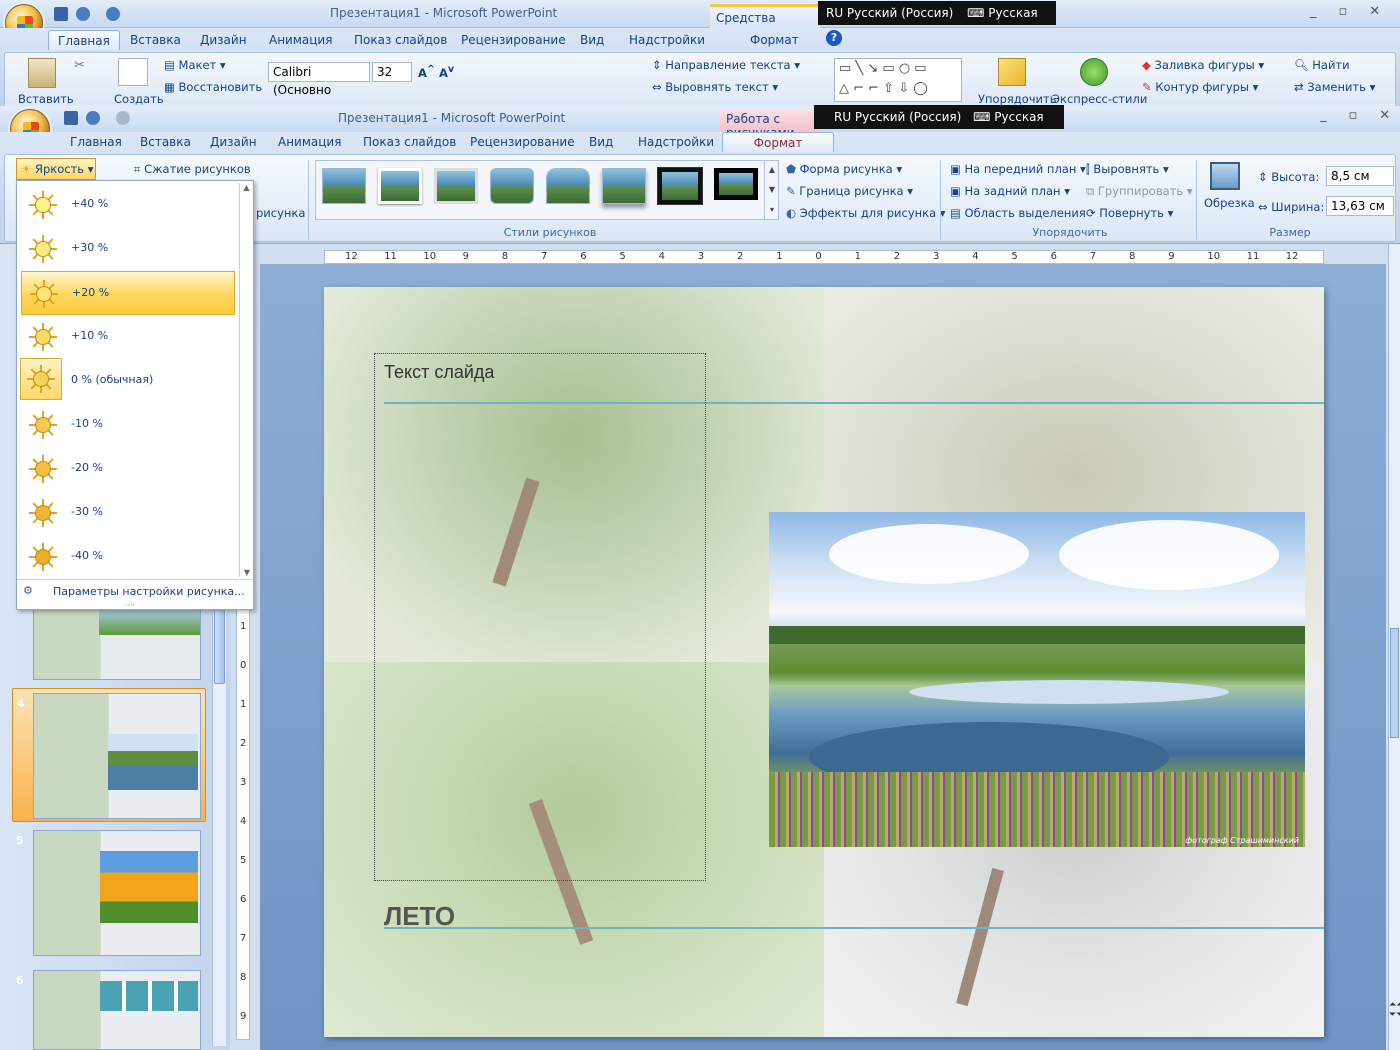 Image resolution: width=1400 pixels, height=1050 pixels. I want to click on back-tab-format: Формат, so click(774, 40).